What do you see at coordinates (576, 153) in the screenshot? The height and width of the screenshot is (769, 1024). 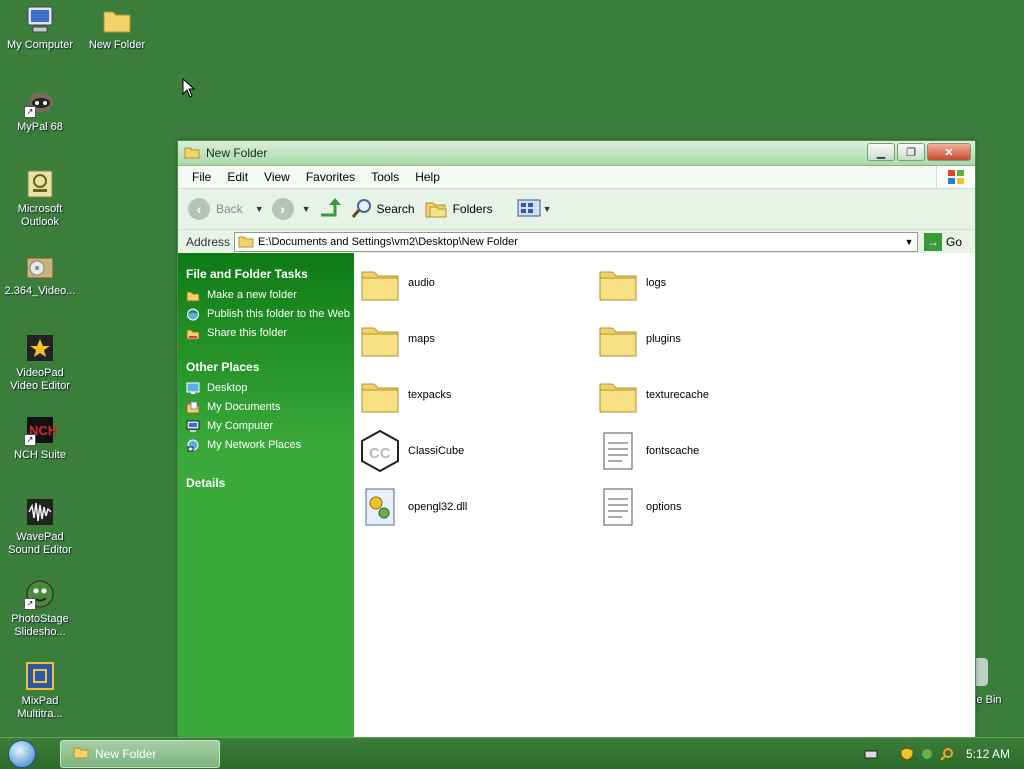 I see `window-titlebar: New Folder ▁ ❐ ✕` at bounding box center [576, 153].